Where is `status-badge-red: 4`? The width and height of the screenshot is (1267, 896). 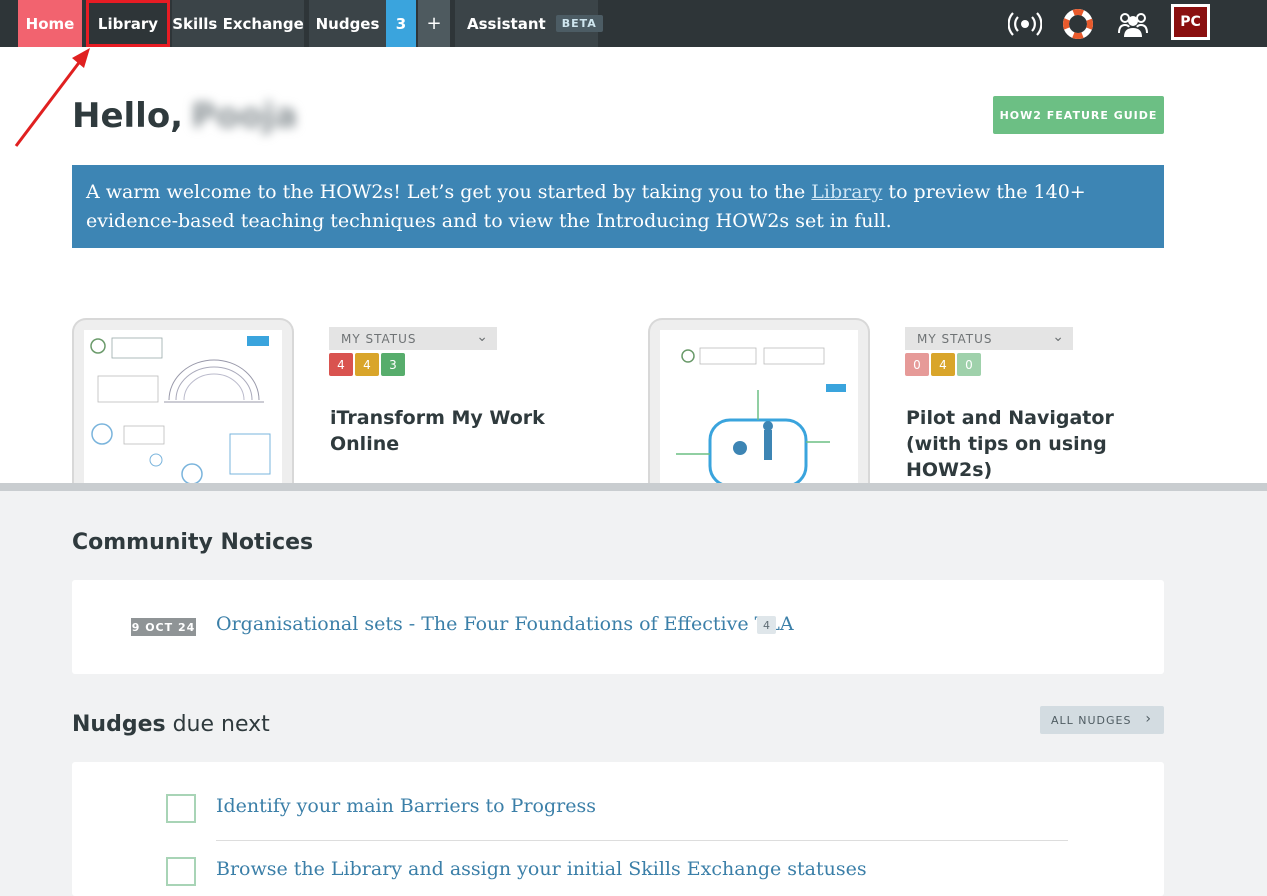
status-badge-red: 4 is located at coordinates (341, 364).